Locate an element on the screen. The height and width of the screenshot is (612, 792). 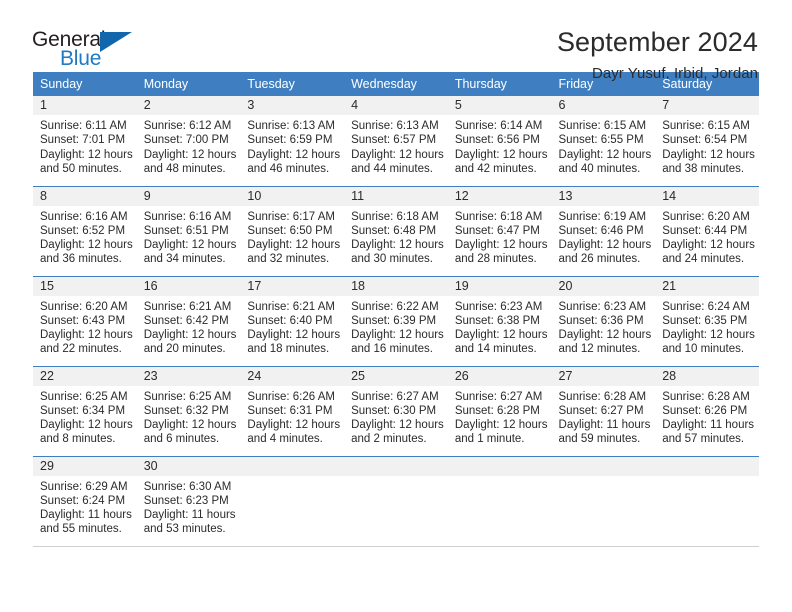
day-number: 10 is located at coordinates (292, 196).